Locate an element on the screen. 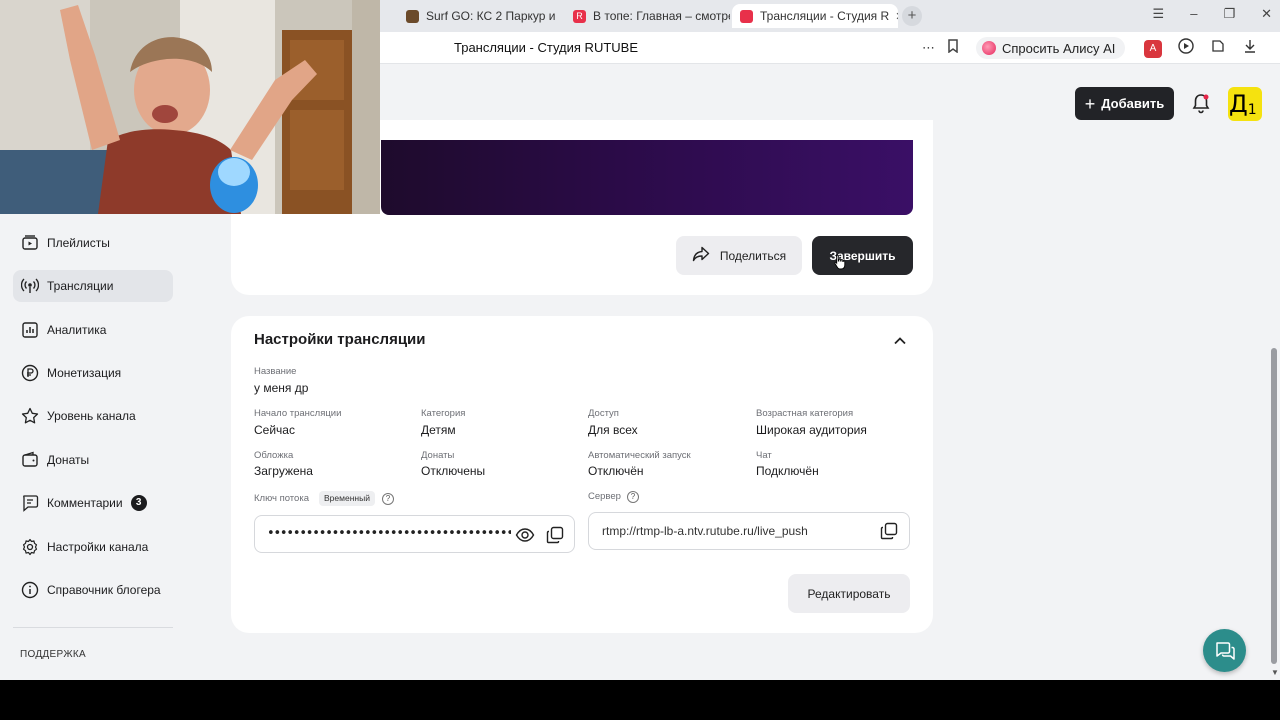 Image resolution: width=1280 pixels, height=720 pixels. sidebar-item-playlists: Плейлисты is located at coordinates (93, 243).